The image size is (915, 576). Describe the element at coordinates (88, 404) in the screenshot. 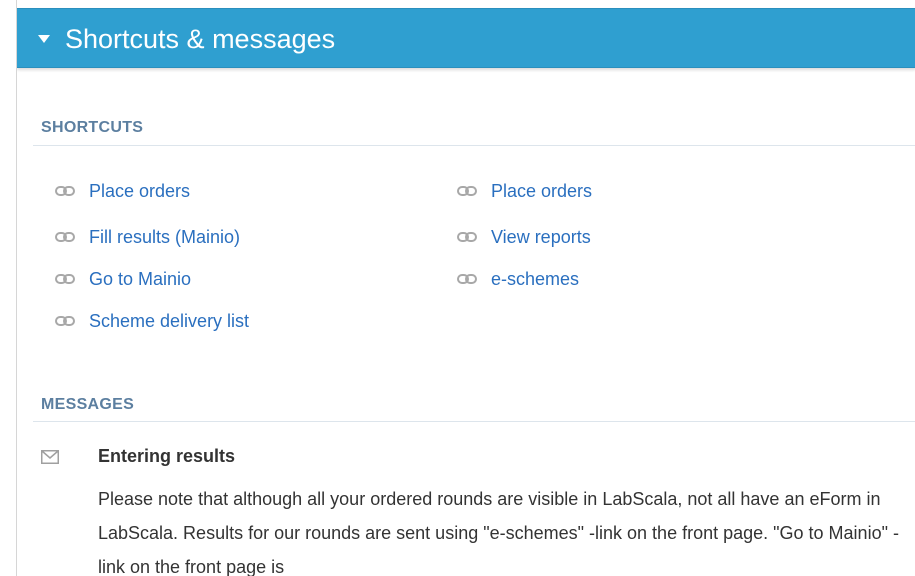

I see `messages-heading: MESSAGES` at that location.